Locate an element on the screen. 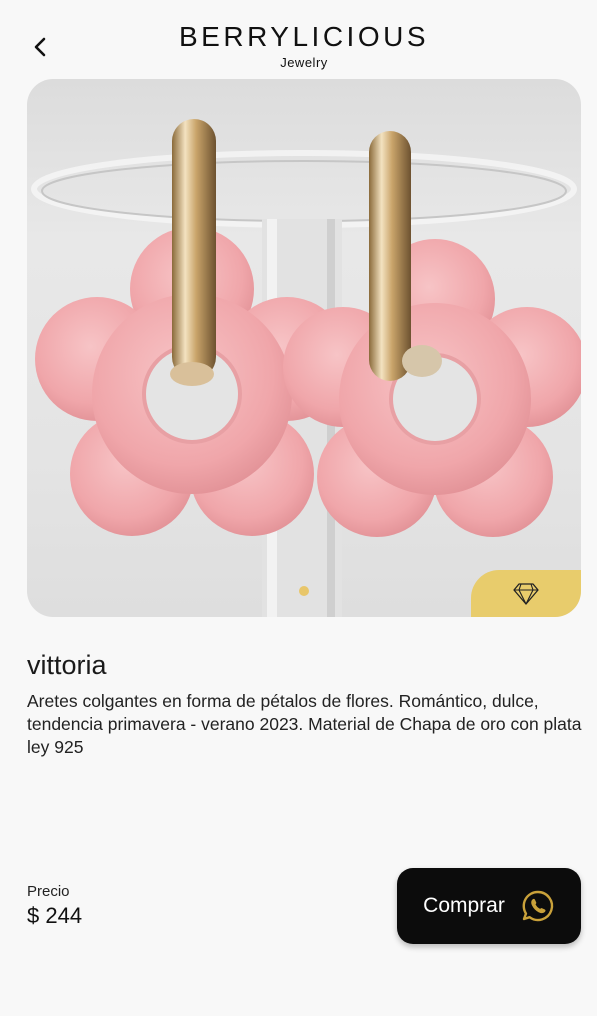  brand-logo: BERRYLICIOUS Jewelry is located at coordinates (304, 46).